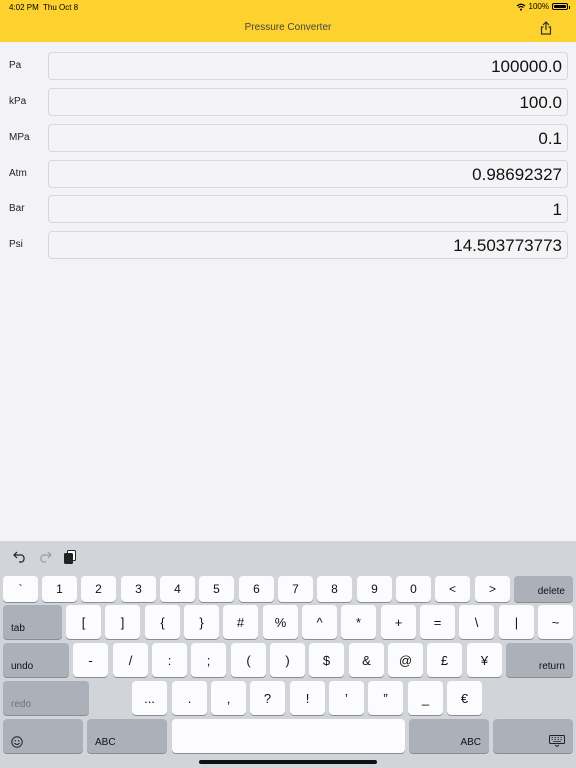  Describe the element at coordinates (557, 741) in the screenshot. I see `keyboard-dismiss-icon` at that location.